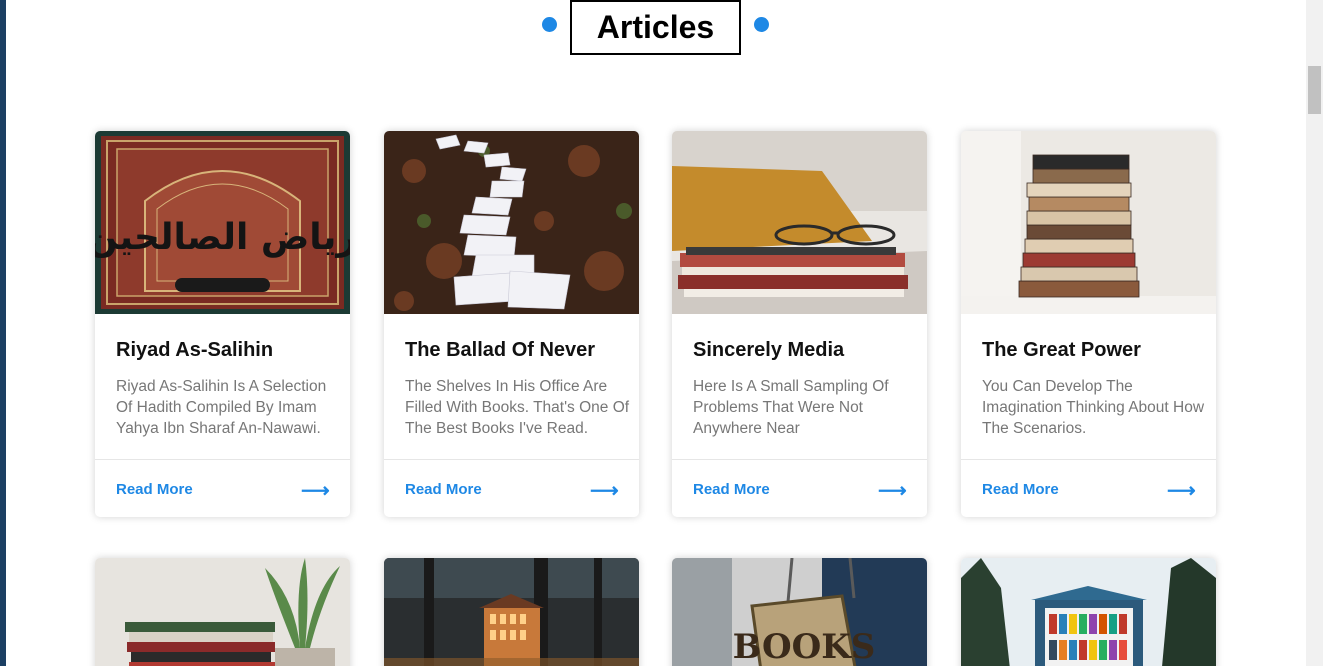 The height and width of the screenshot is (666, 1323). Describe the element at coordinates (549, 24) in the screenshot. I see `title-dot-left` at that location.